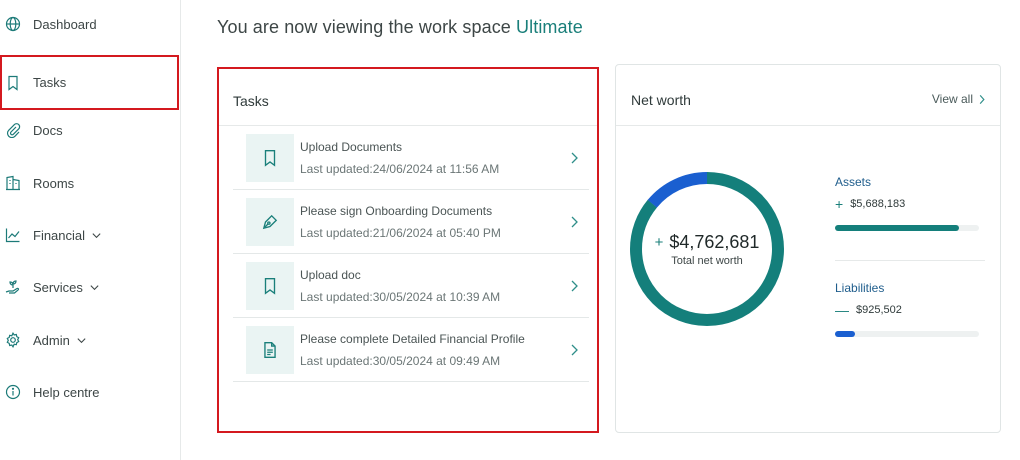  Describe the element at coordinates (51, 340) in the screenshot. I see `sidebar-item-label: Admin` at that location.